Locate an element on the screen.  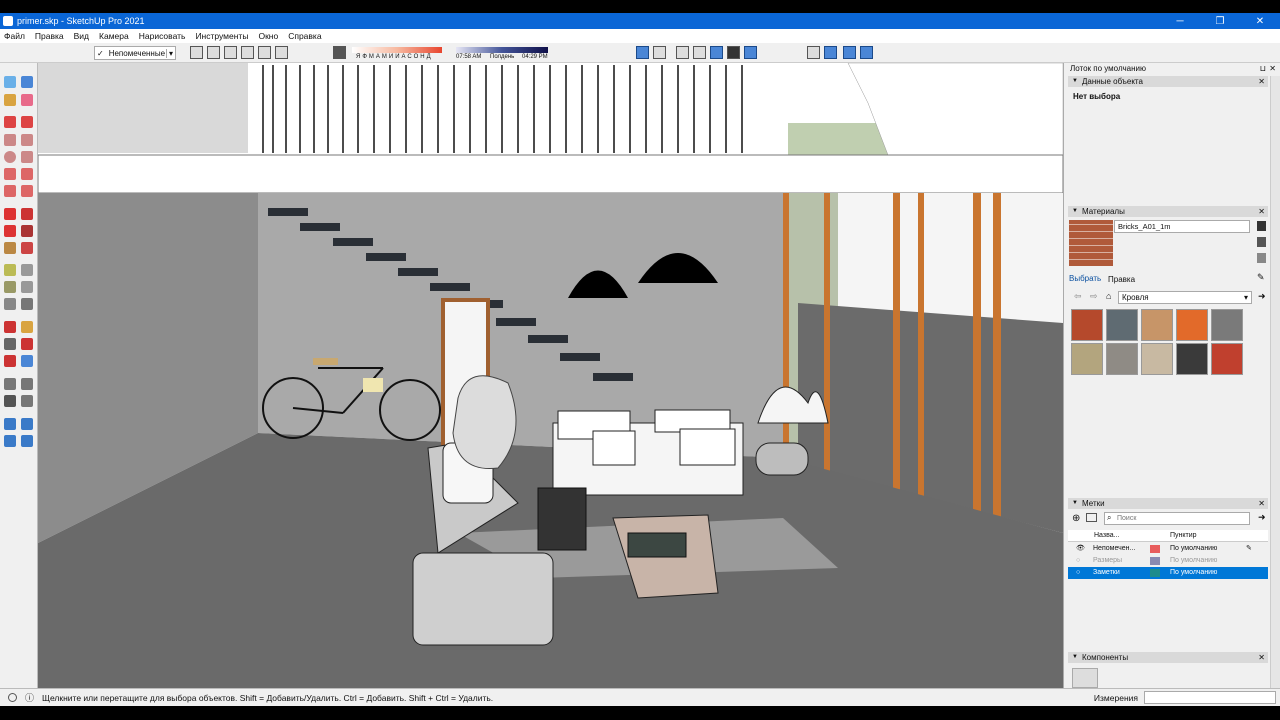
extension-warehouse-icon is located at coordinates (27, 424).